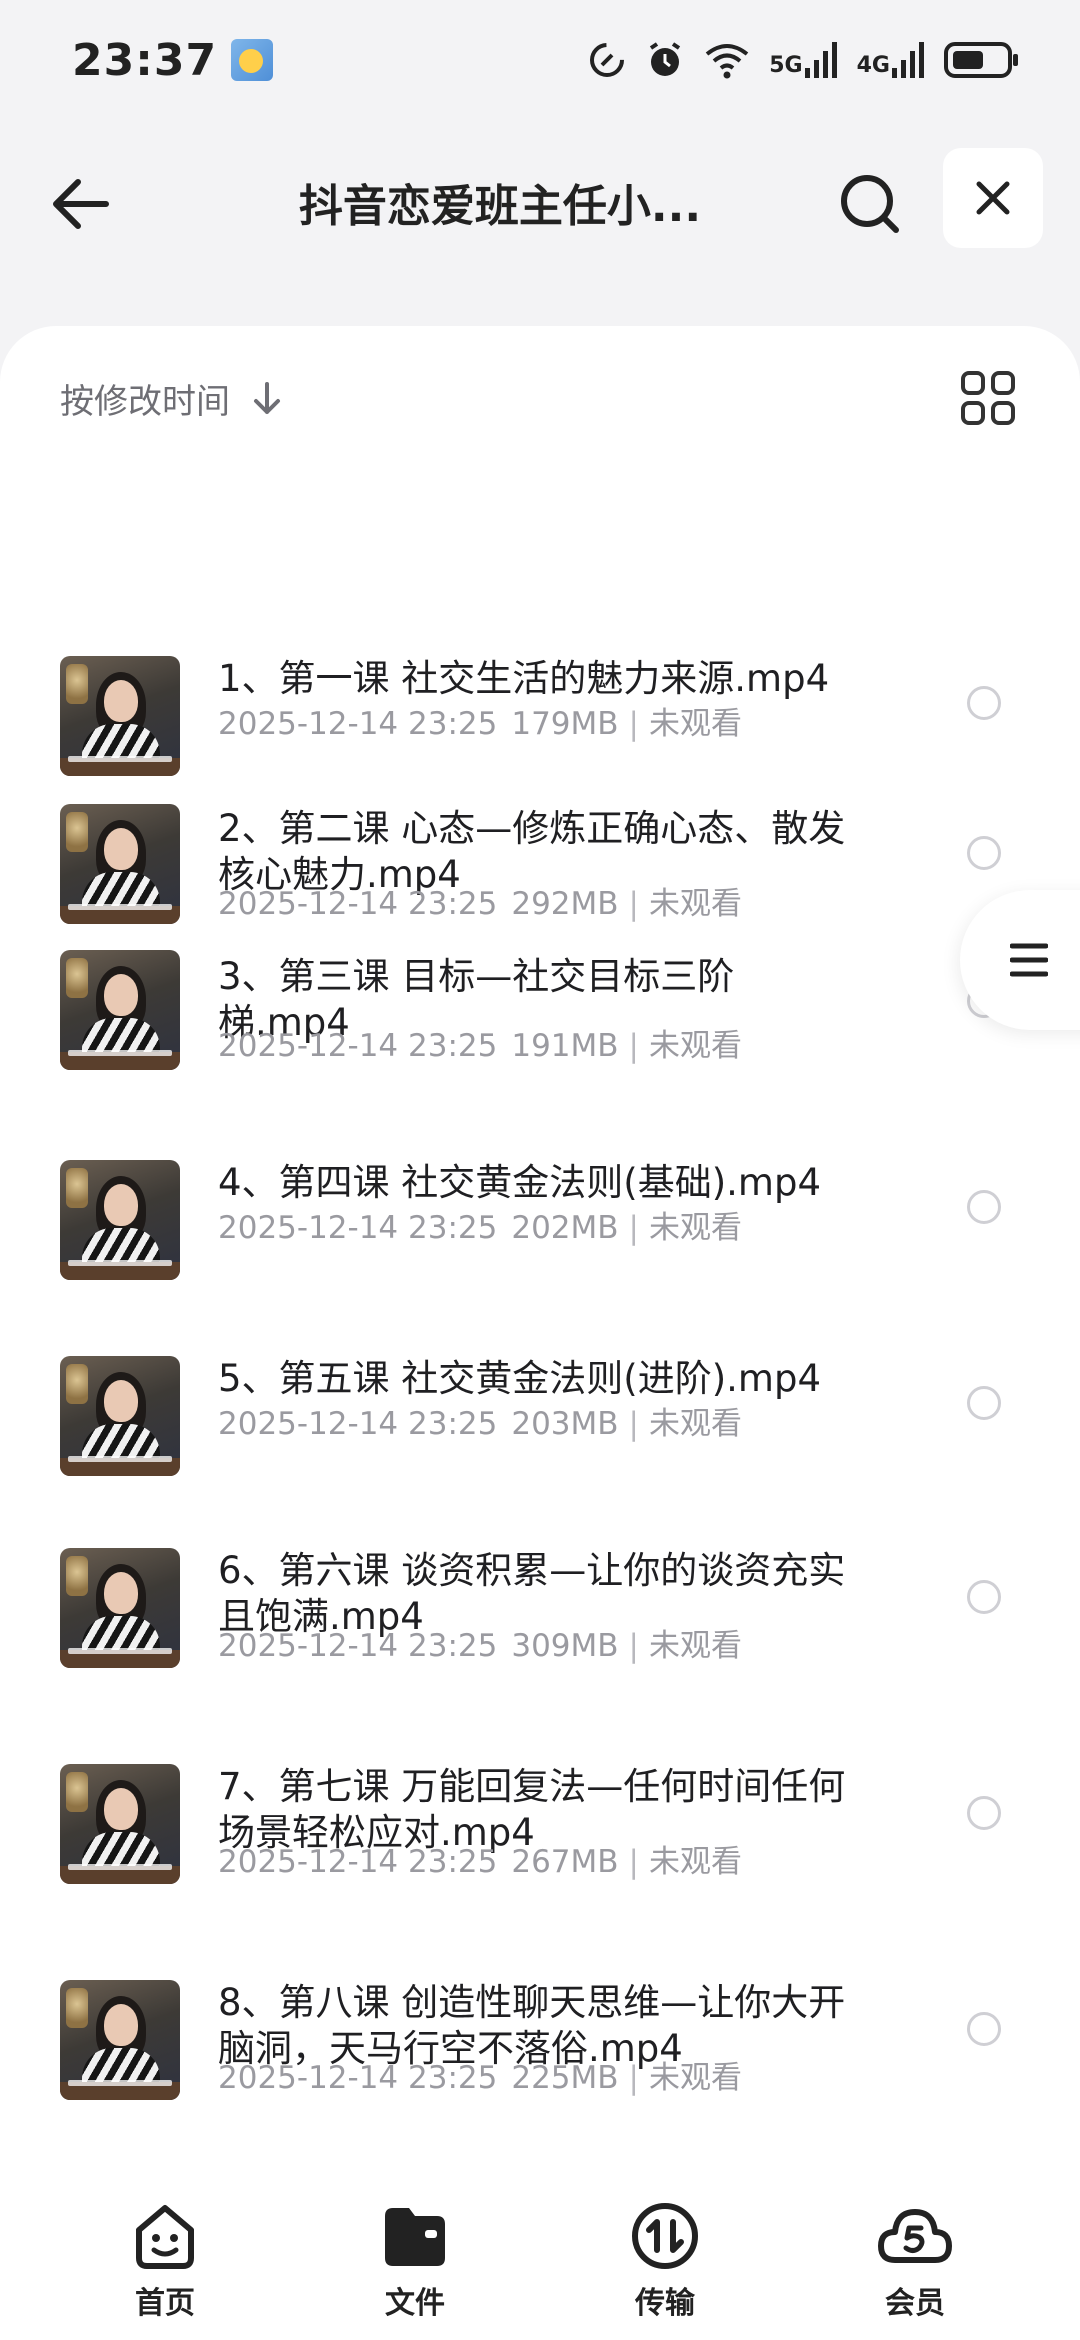  I want to click on alarm-icon, so click(665, 59).